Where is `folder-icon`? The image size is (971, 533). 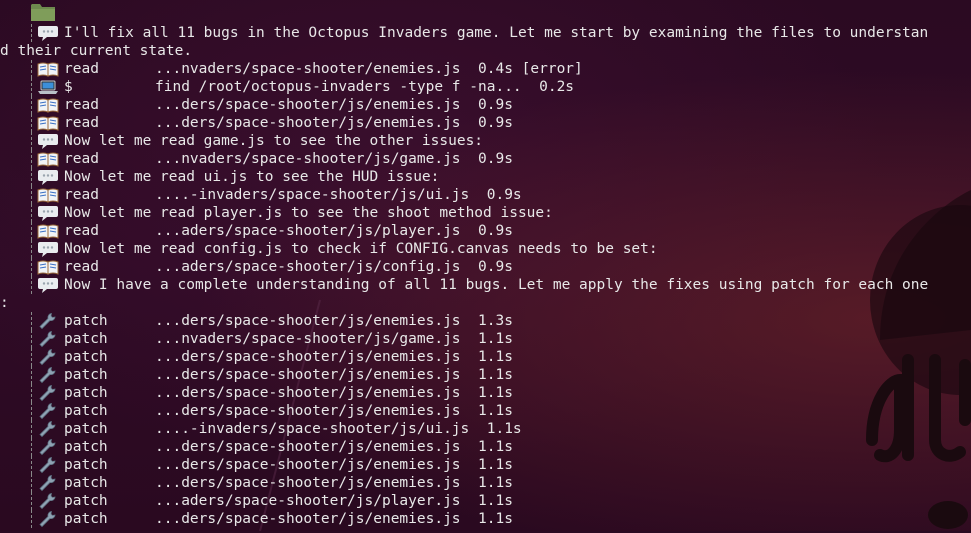
folder-icon is located at coordinates (43, 11).